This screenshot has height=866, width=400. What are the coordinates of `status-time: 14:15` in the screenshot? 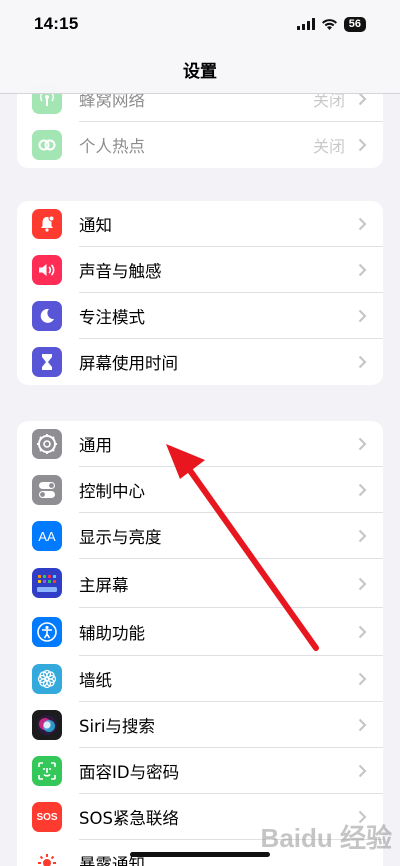 It's located at (56, 23).